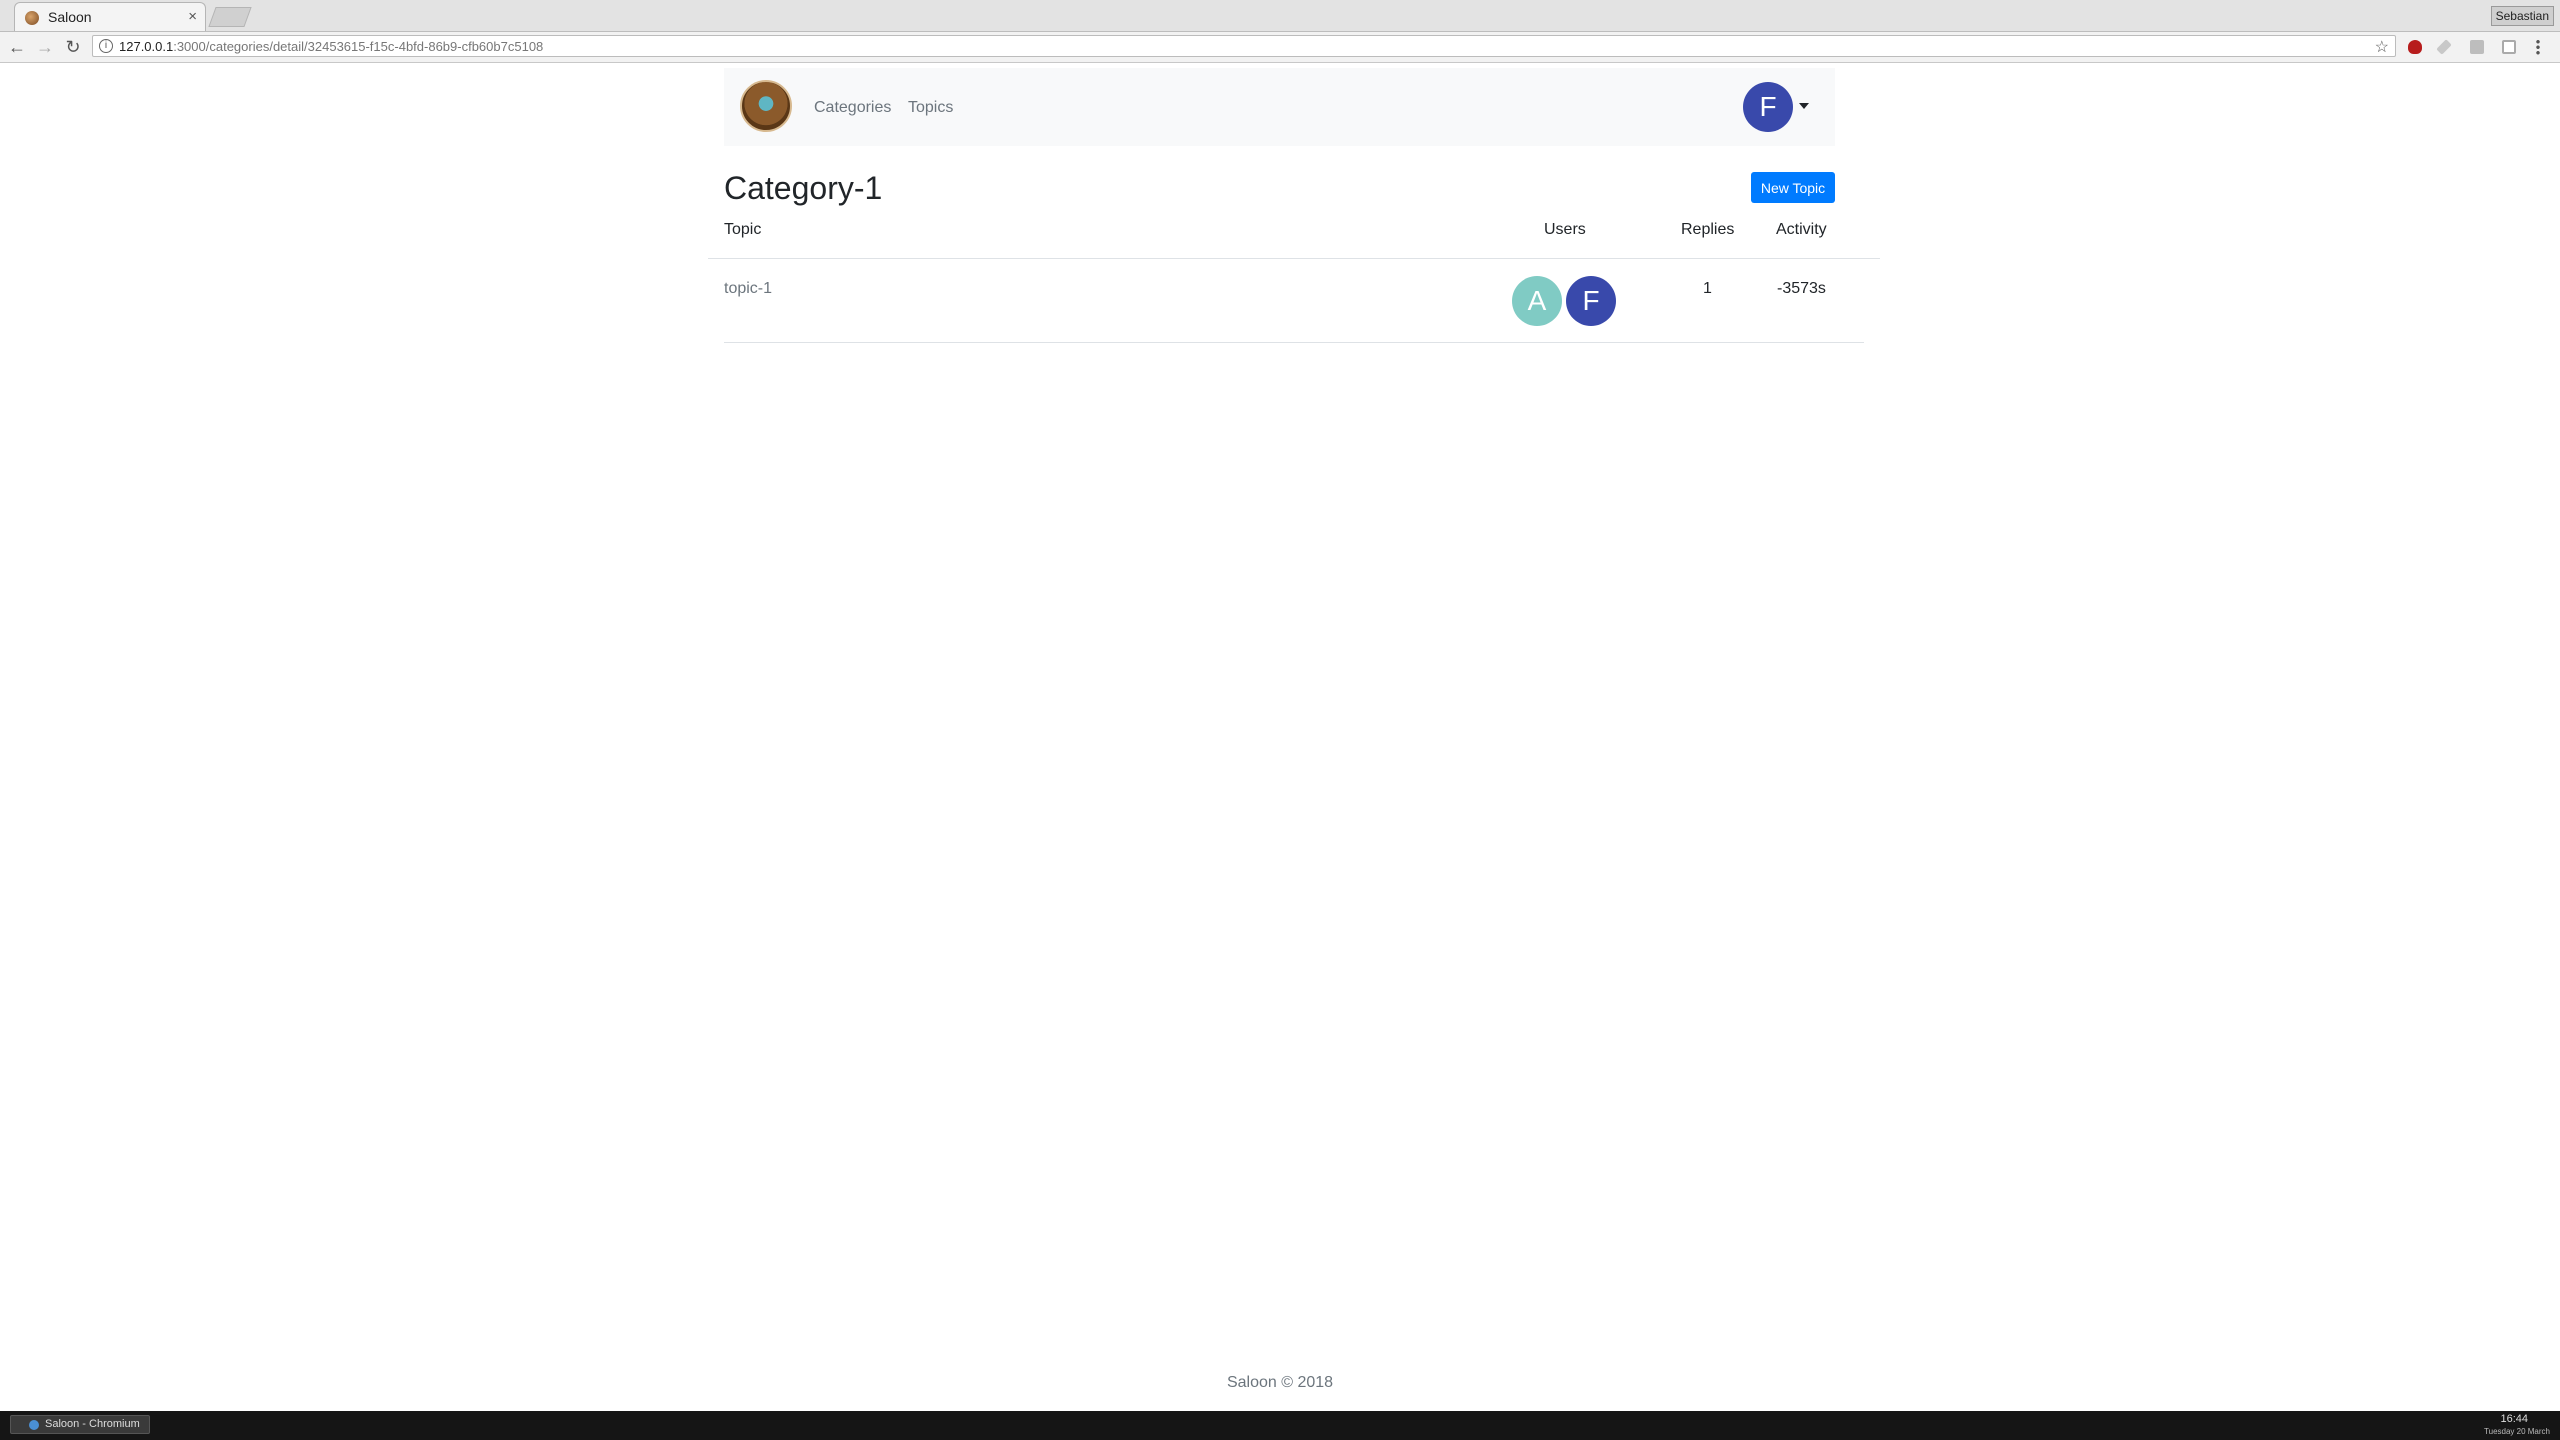 This screenshot has width=2560, height=1440. Describe the element at coordinates (2538, 47) in the screenshot. I see `browser-menu-icon` at that location.